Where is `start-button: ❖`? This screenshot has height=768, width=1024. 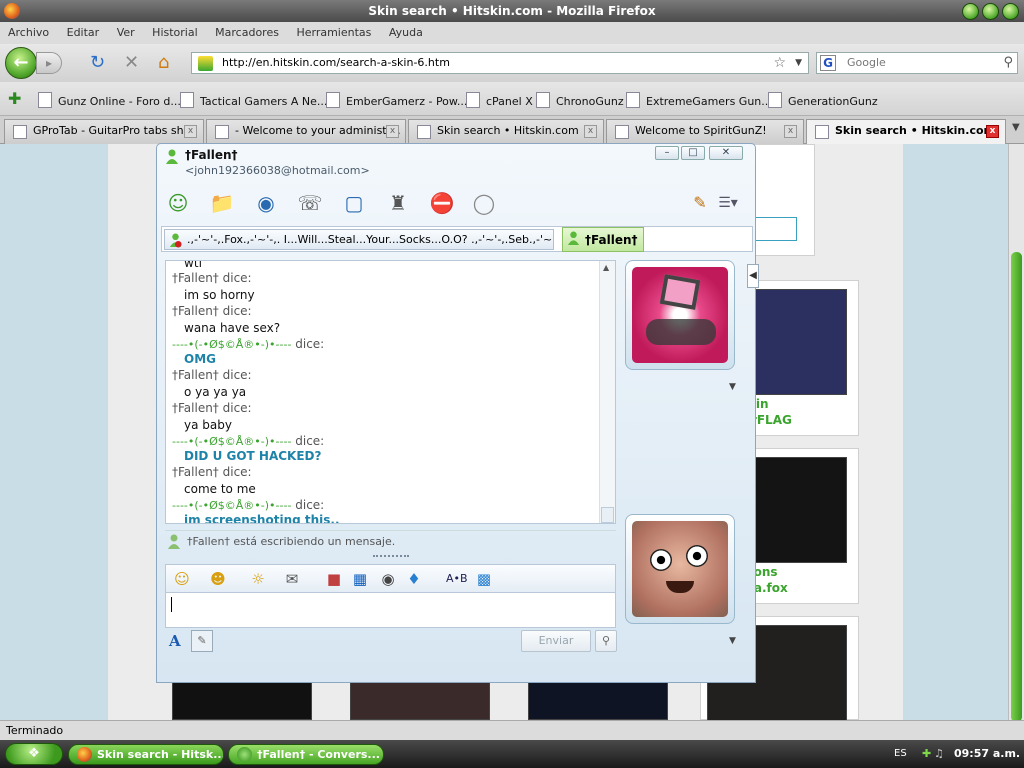 start-button: ❖ is located at coordinates (34, 754).